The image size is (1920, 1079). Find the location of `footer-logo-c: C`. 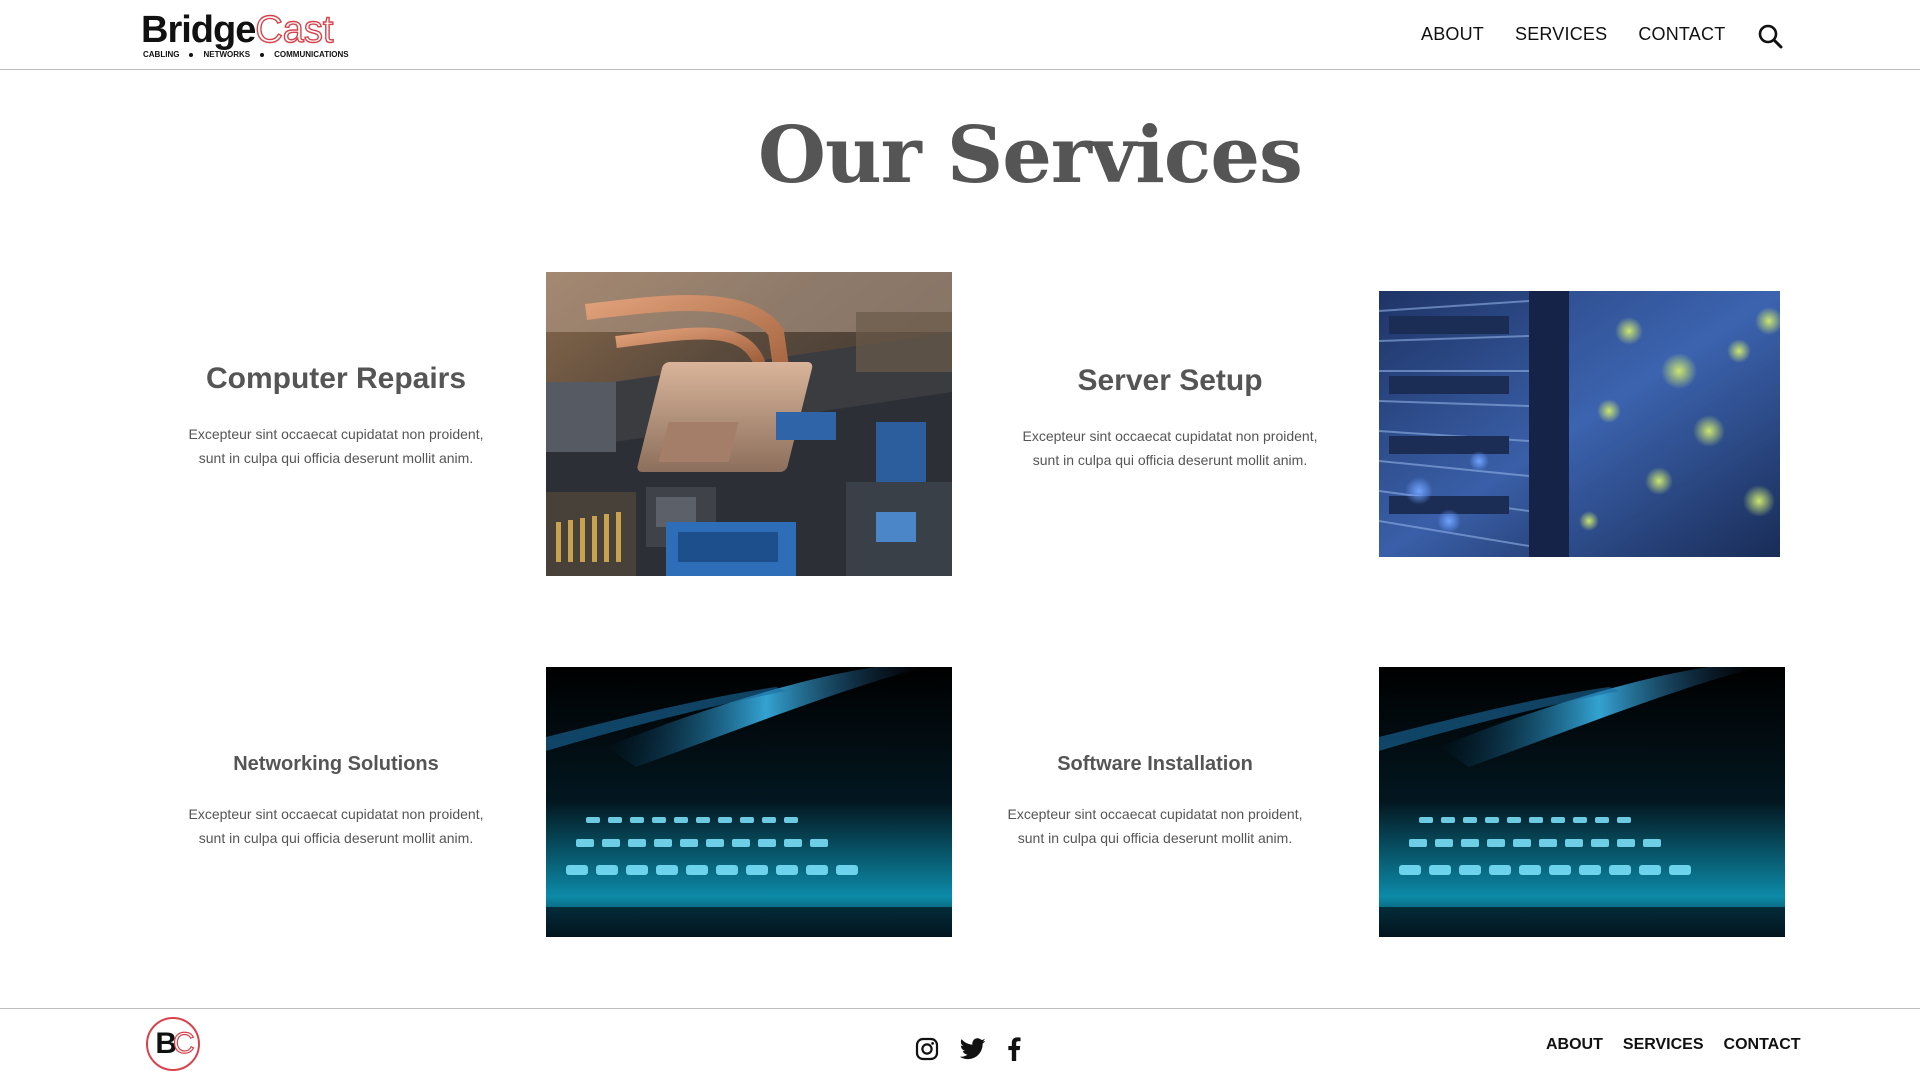

footer-logo-c: C is located at coordinates (183, 1043).